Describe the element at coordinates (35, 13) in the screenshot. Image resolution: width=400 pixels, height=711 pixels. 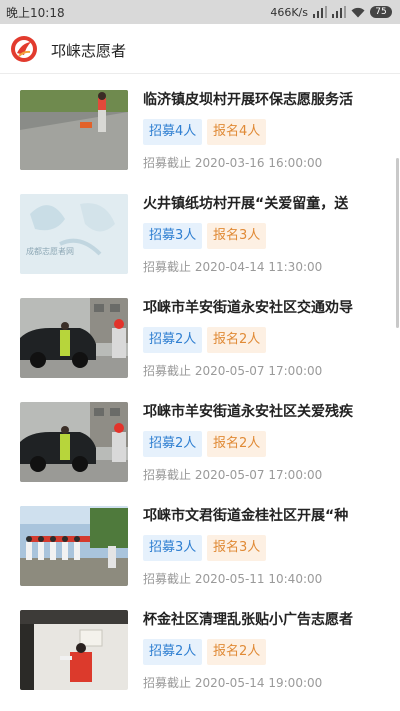
I see `status-time: 晚上10:18` at that location.